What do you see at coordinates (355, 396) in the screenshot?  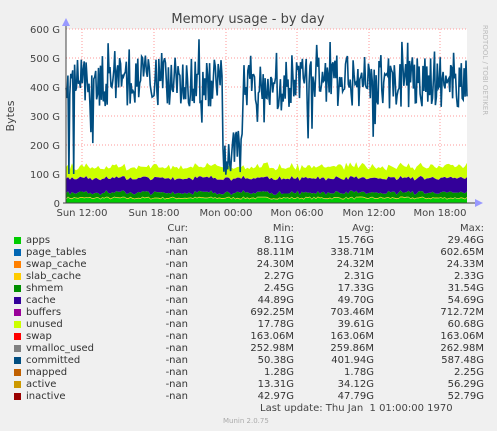 I see `legend-value-avg: 47.79G` at bounding box center [355, 396].